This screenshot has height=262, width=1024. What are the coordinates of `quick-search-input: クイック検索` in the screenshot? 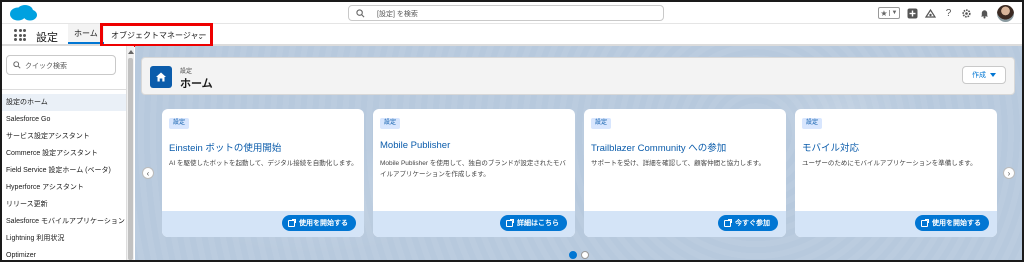 It's located at (61, 65).